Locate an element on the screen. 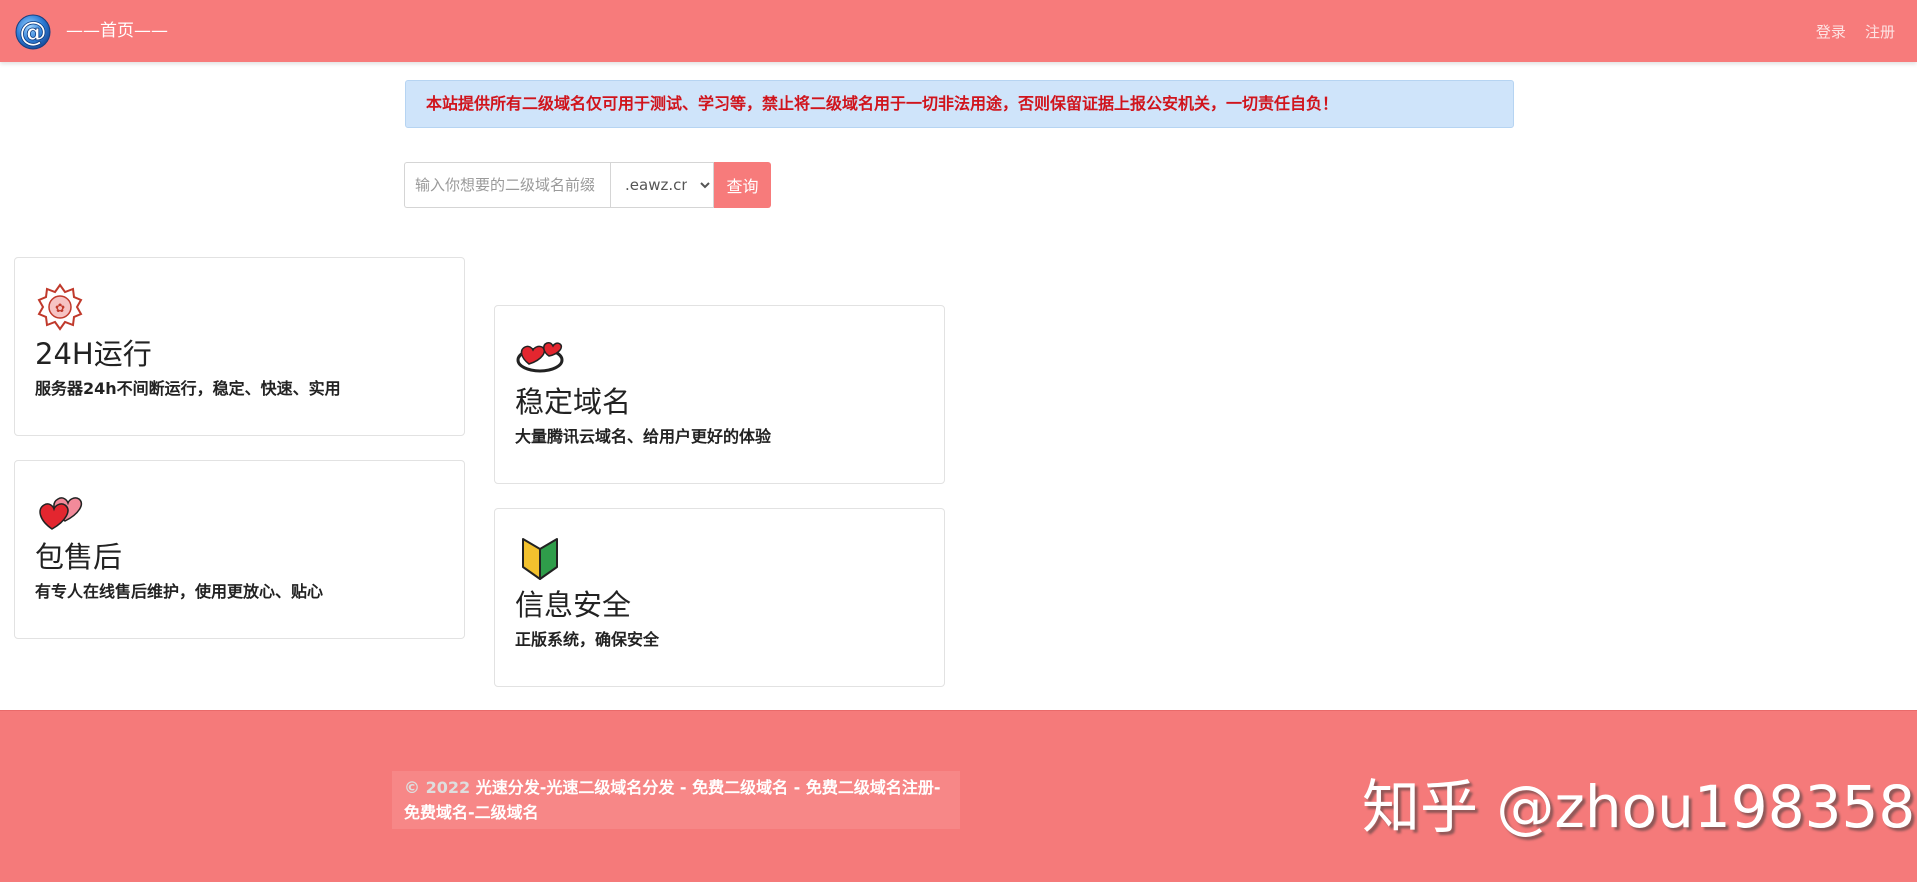 The width and height of the screenshot is (1917, 884). query-button: 查询 is located at coordinates (742, 185).